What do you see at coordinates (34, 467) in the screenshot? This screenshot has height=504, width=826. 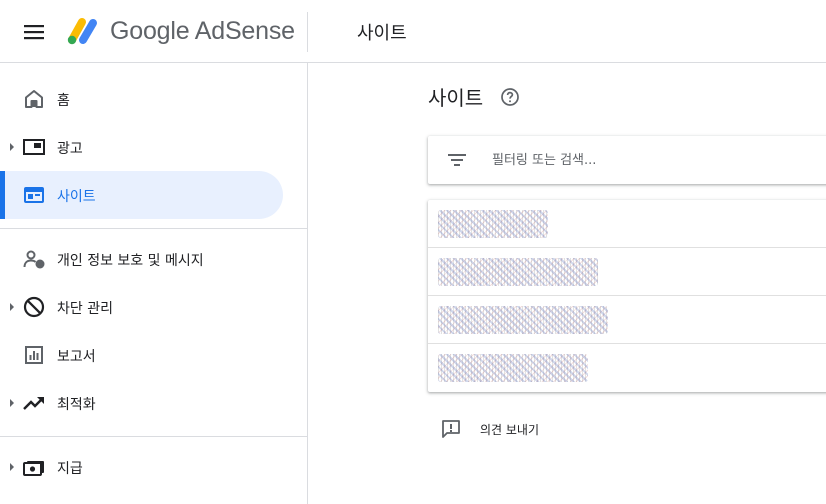 I see `payments-icon` at bounding box center [34, 467].